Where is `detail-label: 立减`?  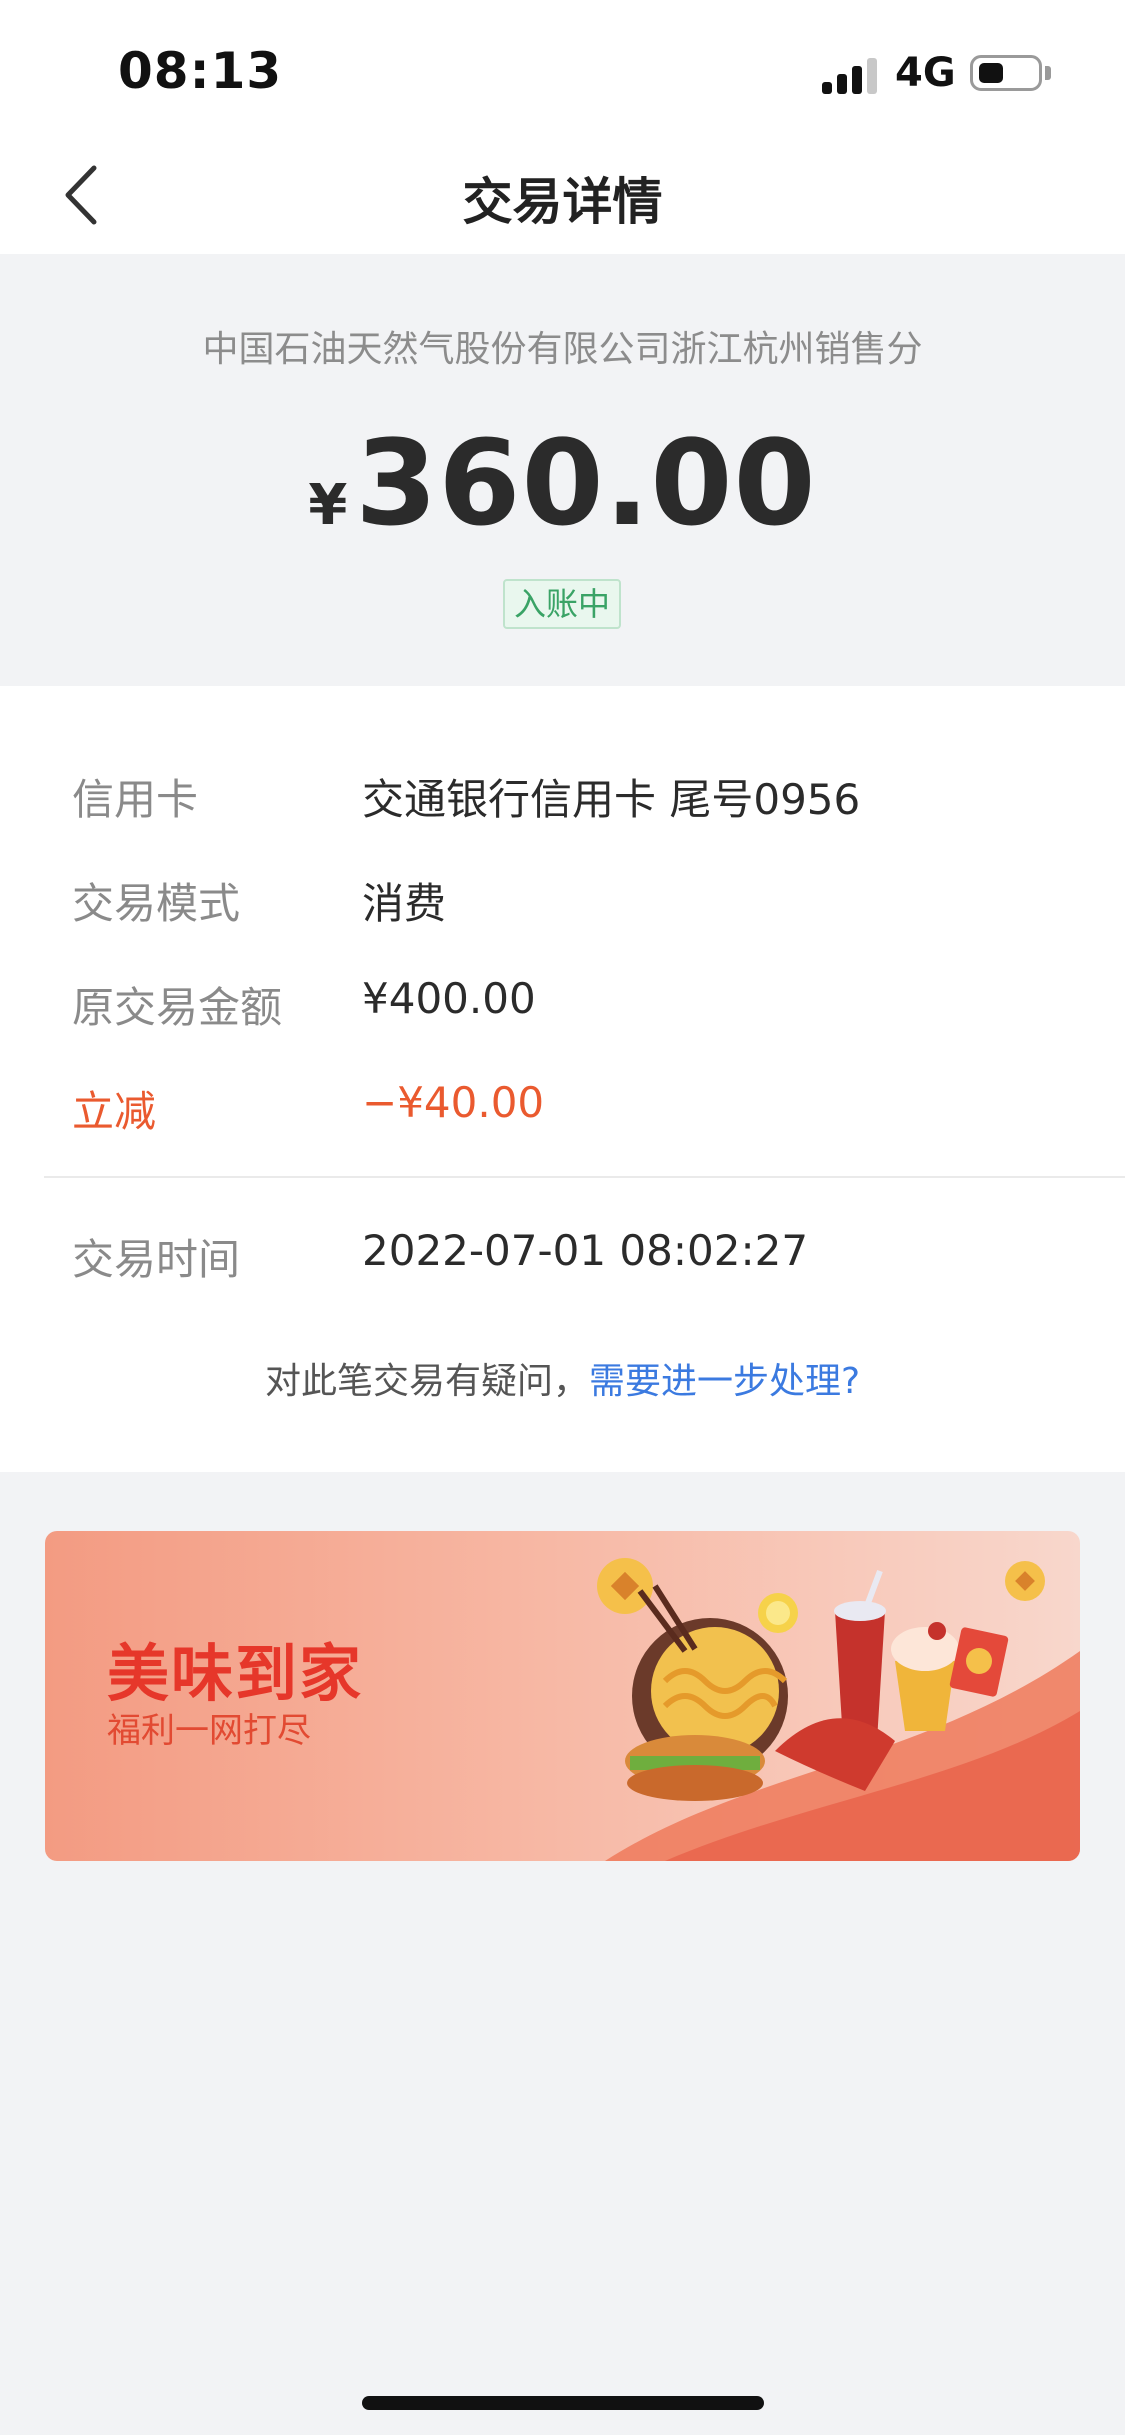
detail-label: 立减 is located at coordinates (114, 1111).